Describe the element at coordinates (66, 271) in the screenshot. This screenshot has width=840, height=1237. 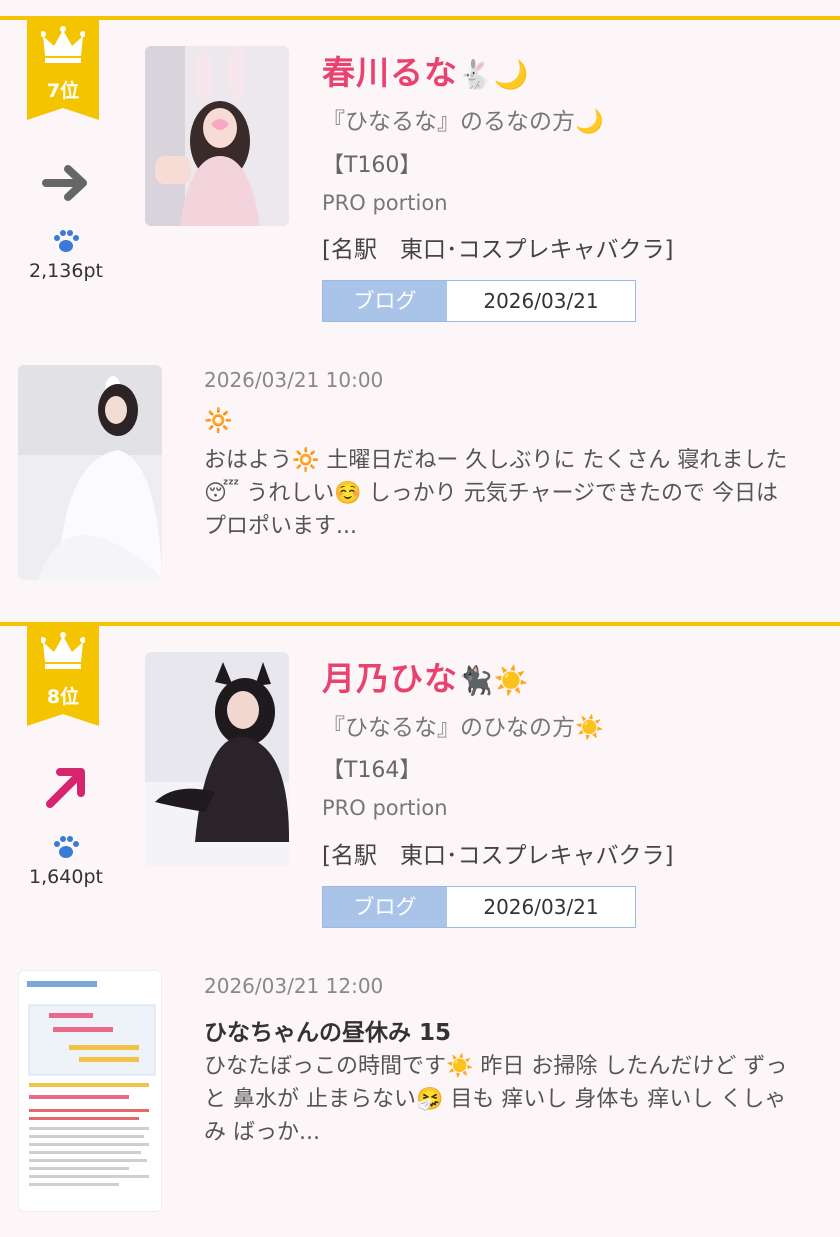
I see `points-value: 2,136pt` at that location.